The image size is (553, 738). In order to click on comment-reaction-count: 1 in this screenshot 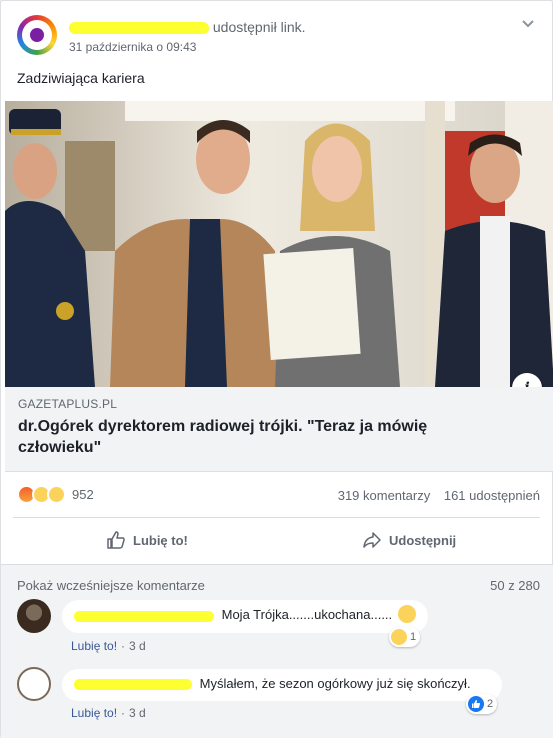, I will do `click(413, 637)`.